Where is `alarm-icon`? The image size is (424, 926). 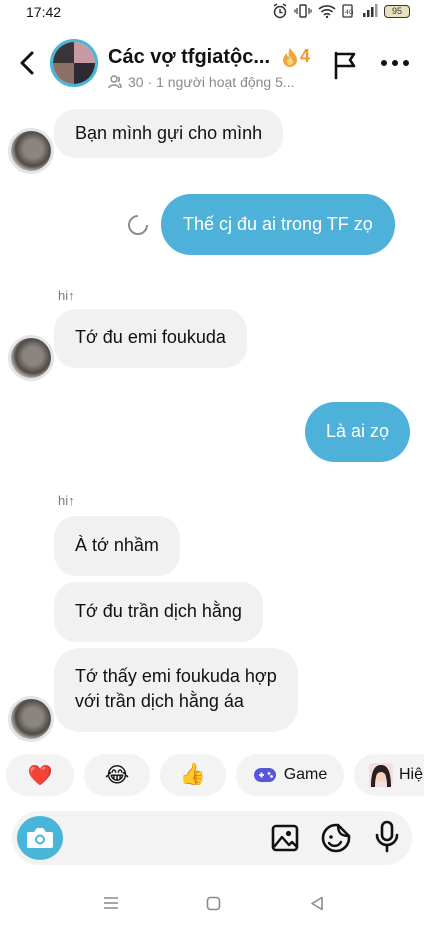 alarm-icon is located at coordinates (280, 11).